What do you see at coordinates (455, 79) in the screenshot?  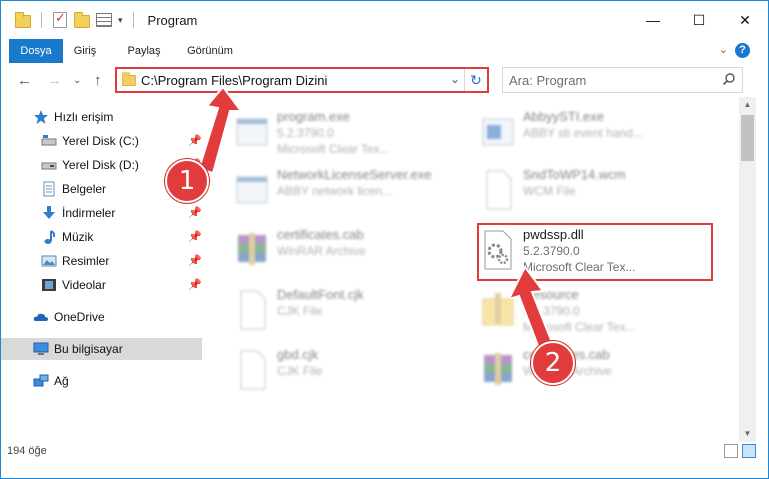 I see `address-history-chevron-icon: ⌄` at bounding box center [455, 79].